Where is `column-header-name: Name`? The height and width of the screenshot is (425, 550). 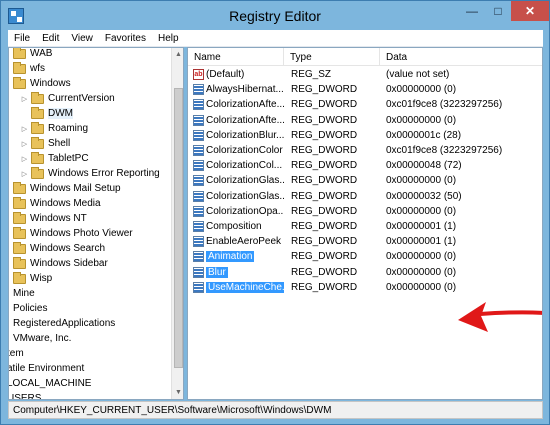
column-header-name: Name is located at coordinates (236, 57).